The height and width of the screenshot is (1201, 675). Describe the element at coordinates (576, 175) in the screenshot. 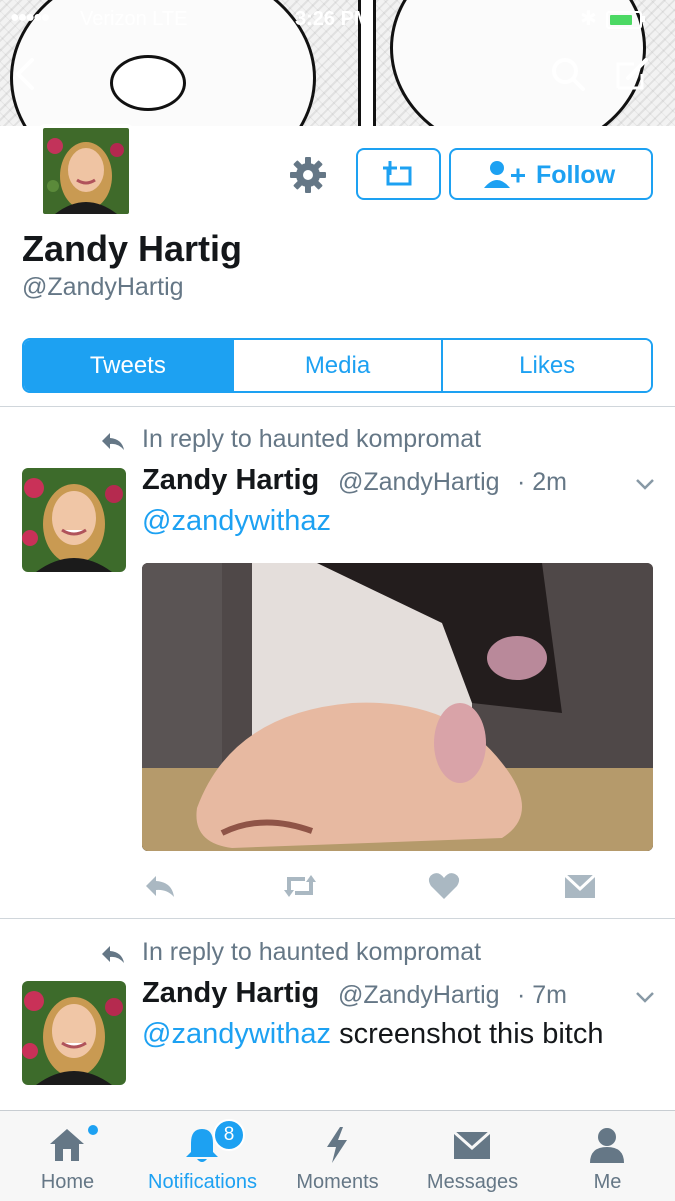

I see `follow-label: Follow` at that location.